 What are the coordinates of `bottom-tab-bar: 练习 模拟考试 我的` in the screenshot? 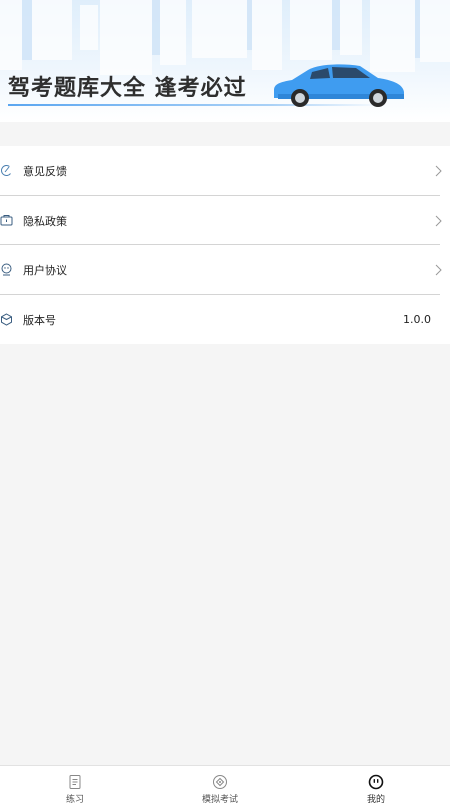 It's located at (225, 785).